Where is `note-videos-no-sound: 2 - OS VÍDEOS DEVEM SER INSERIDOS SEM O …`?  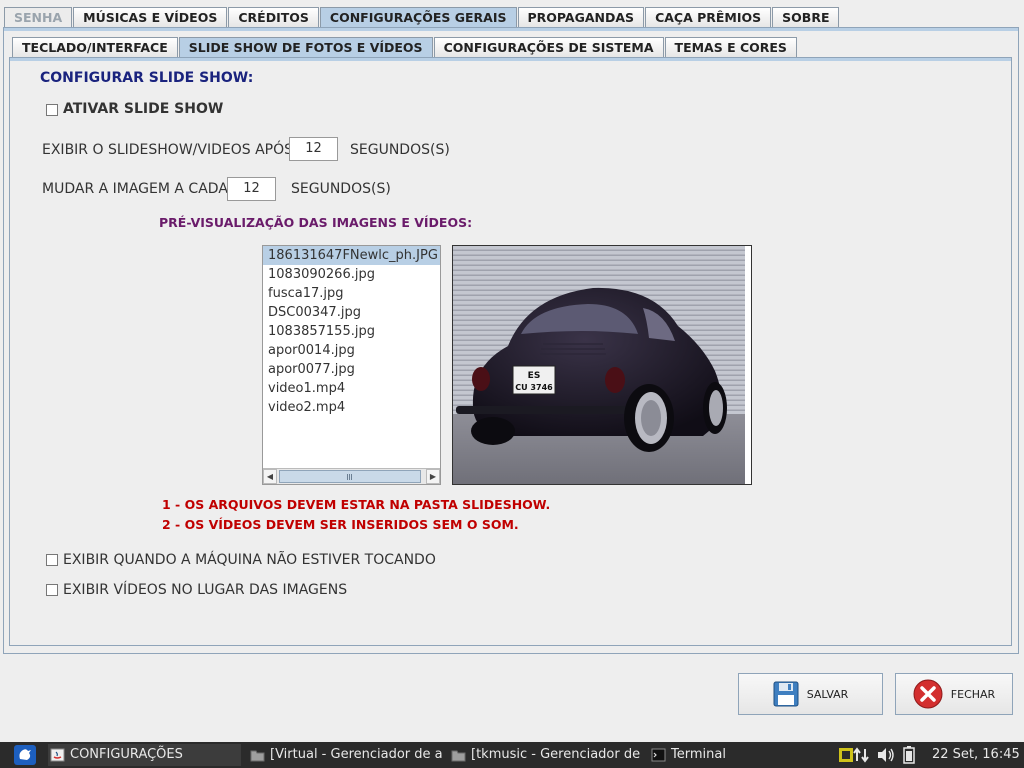 note-videos-no-sound: 2 - OS VÍDEOS DEVEM SER INSERIDOS SEM O … is located at coordinates (340, 524).